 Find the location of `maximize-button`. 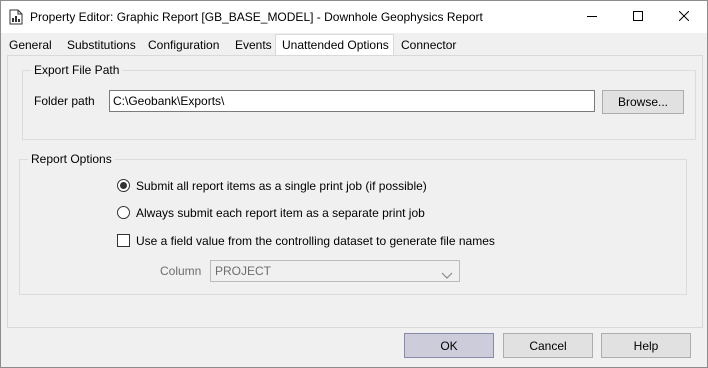

maximize-button is located at coordinates (638, 17).